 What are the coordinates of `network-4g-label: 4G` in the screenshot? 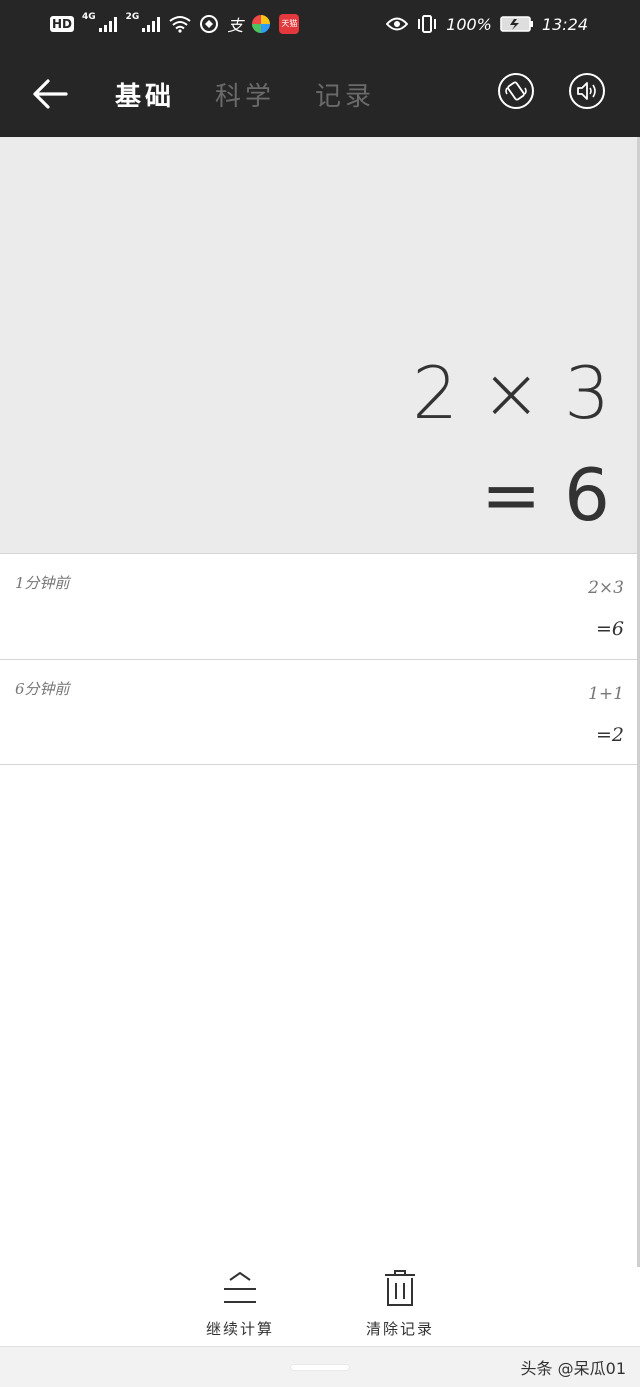 It's located at (89, 17).